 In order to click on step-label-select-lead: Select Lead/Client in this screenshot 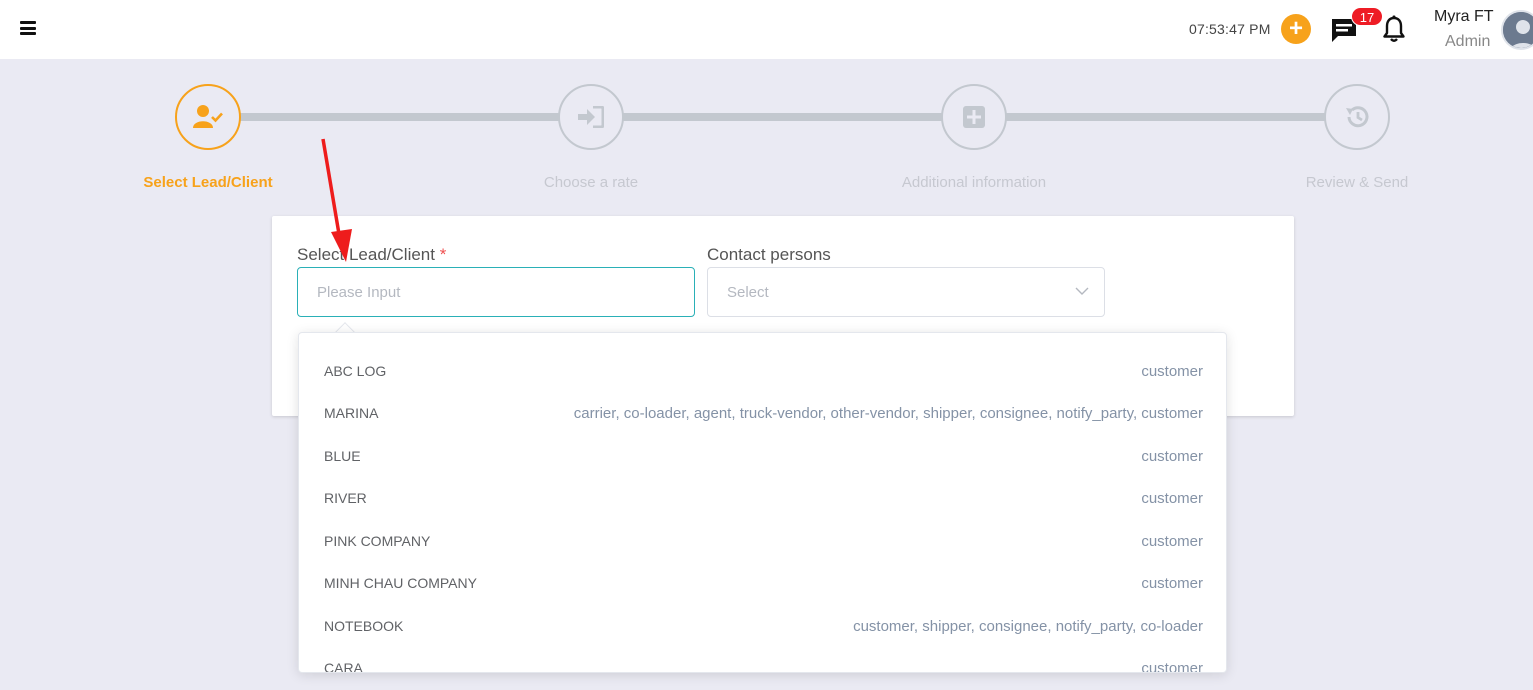, I will do `click(208, 182)`.